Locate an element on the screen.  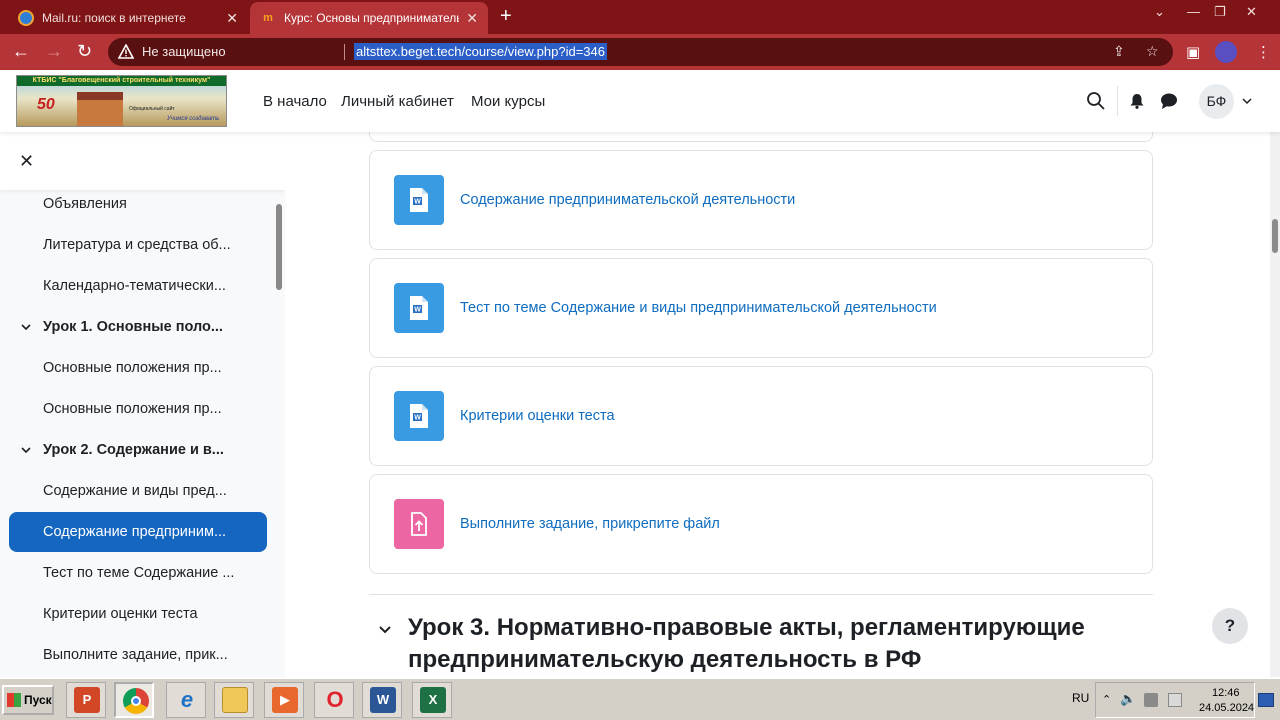
messages-icon is located at coordinates (1169, 101).